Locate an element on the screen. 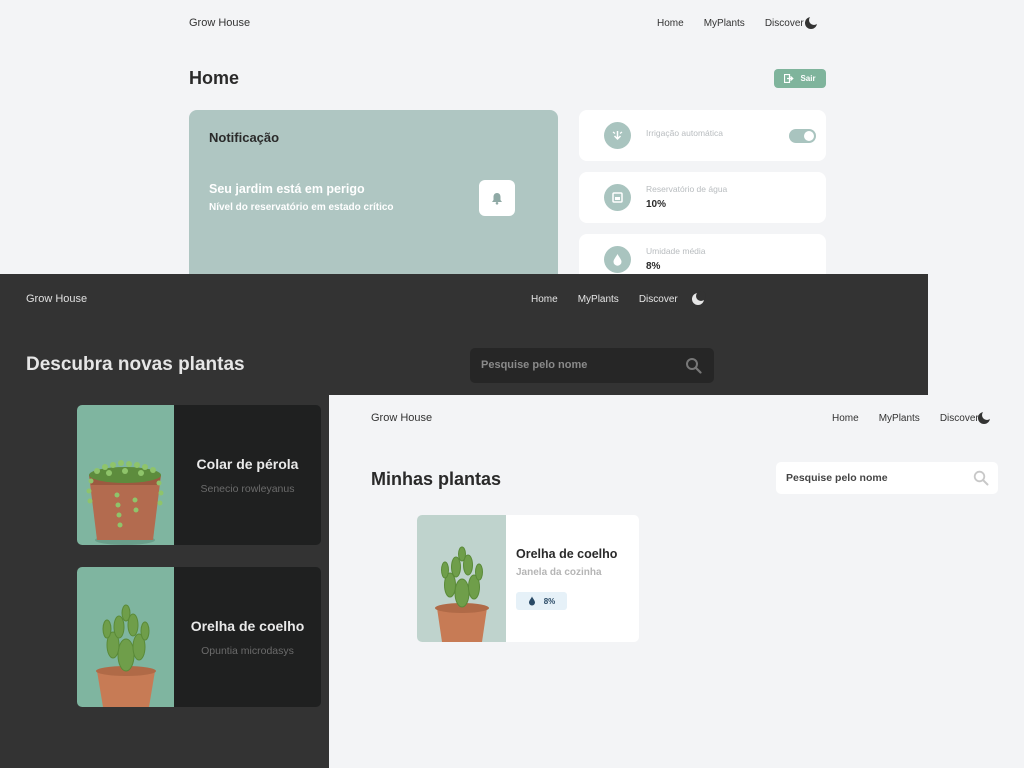 This screenshot has width=1024, height=768. humidity-badge: 8% is located at coordinates (541, 601).